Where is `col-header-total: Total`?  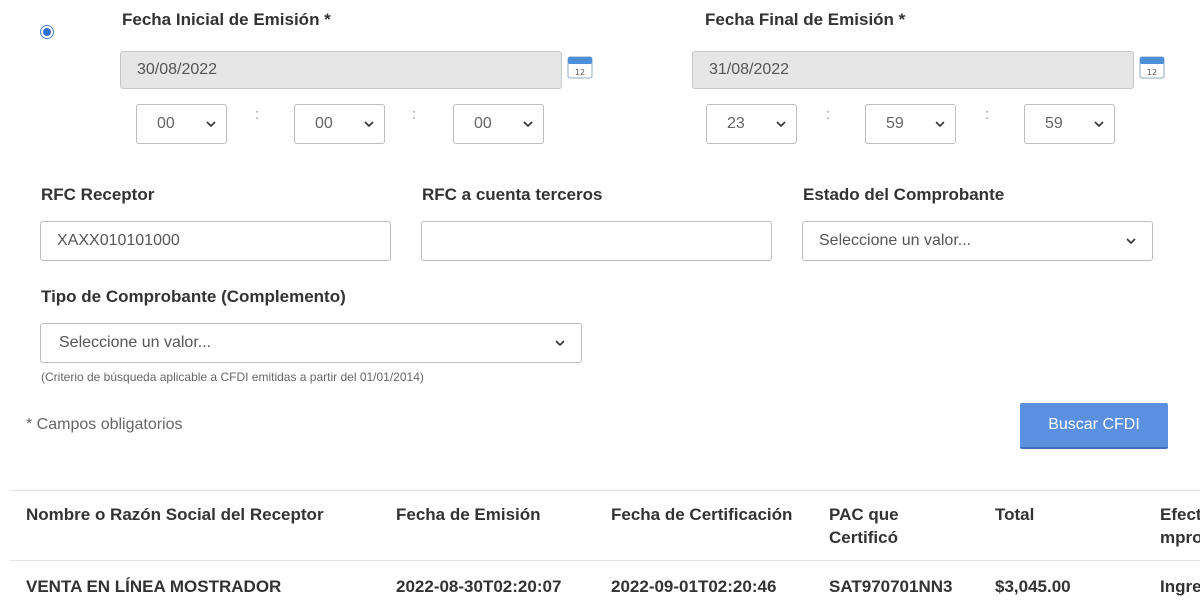
col-header-total: Total is located at coordinates (1045, 514).